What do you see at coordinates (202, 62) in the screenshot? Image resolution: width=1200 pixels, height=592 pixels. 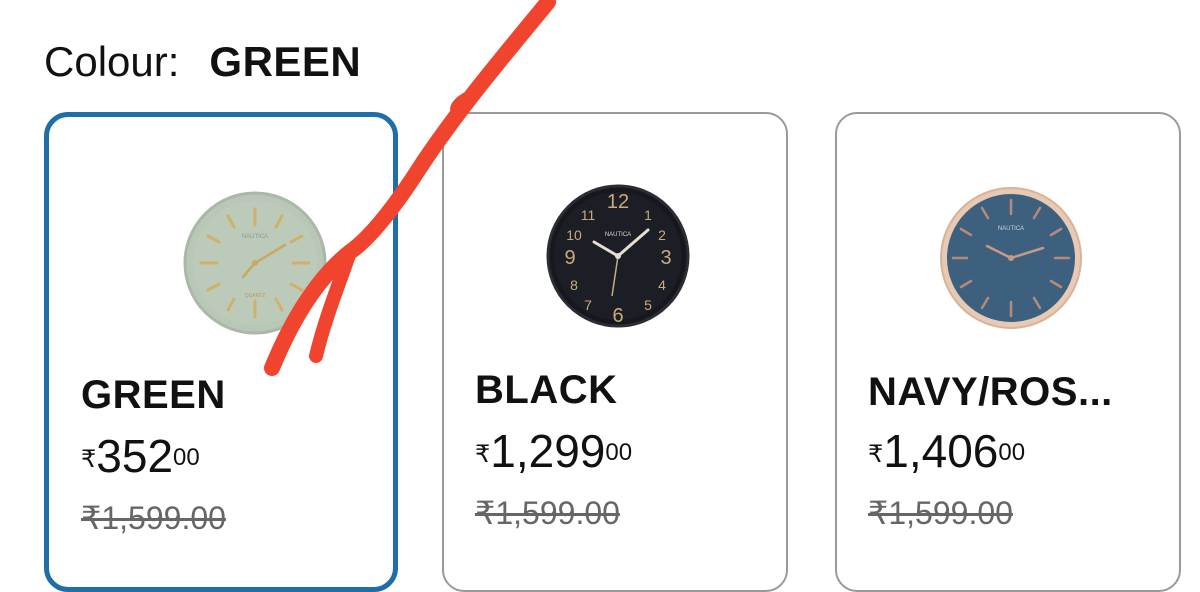 I see `colour-selector-header: Colour: GREEN` at bounding box center [202, 62].